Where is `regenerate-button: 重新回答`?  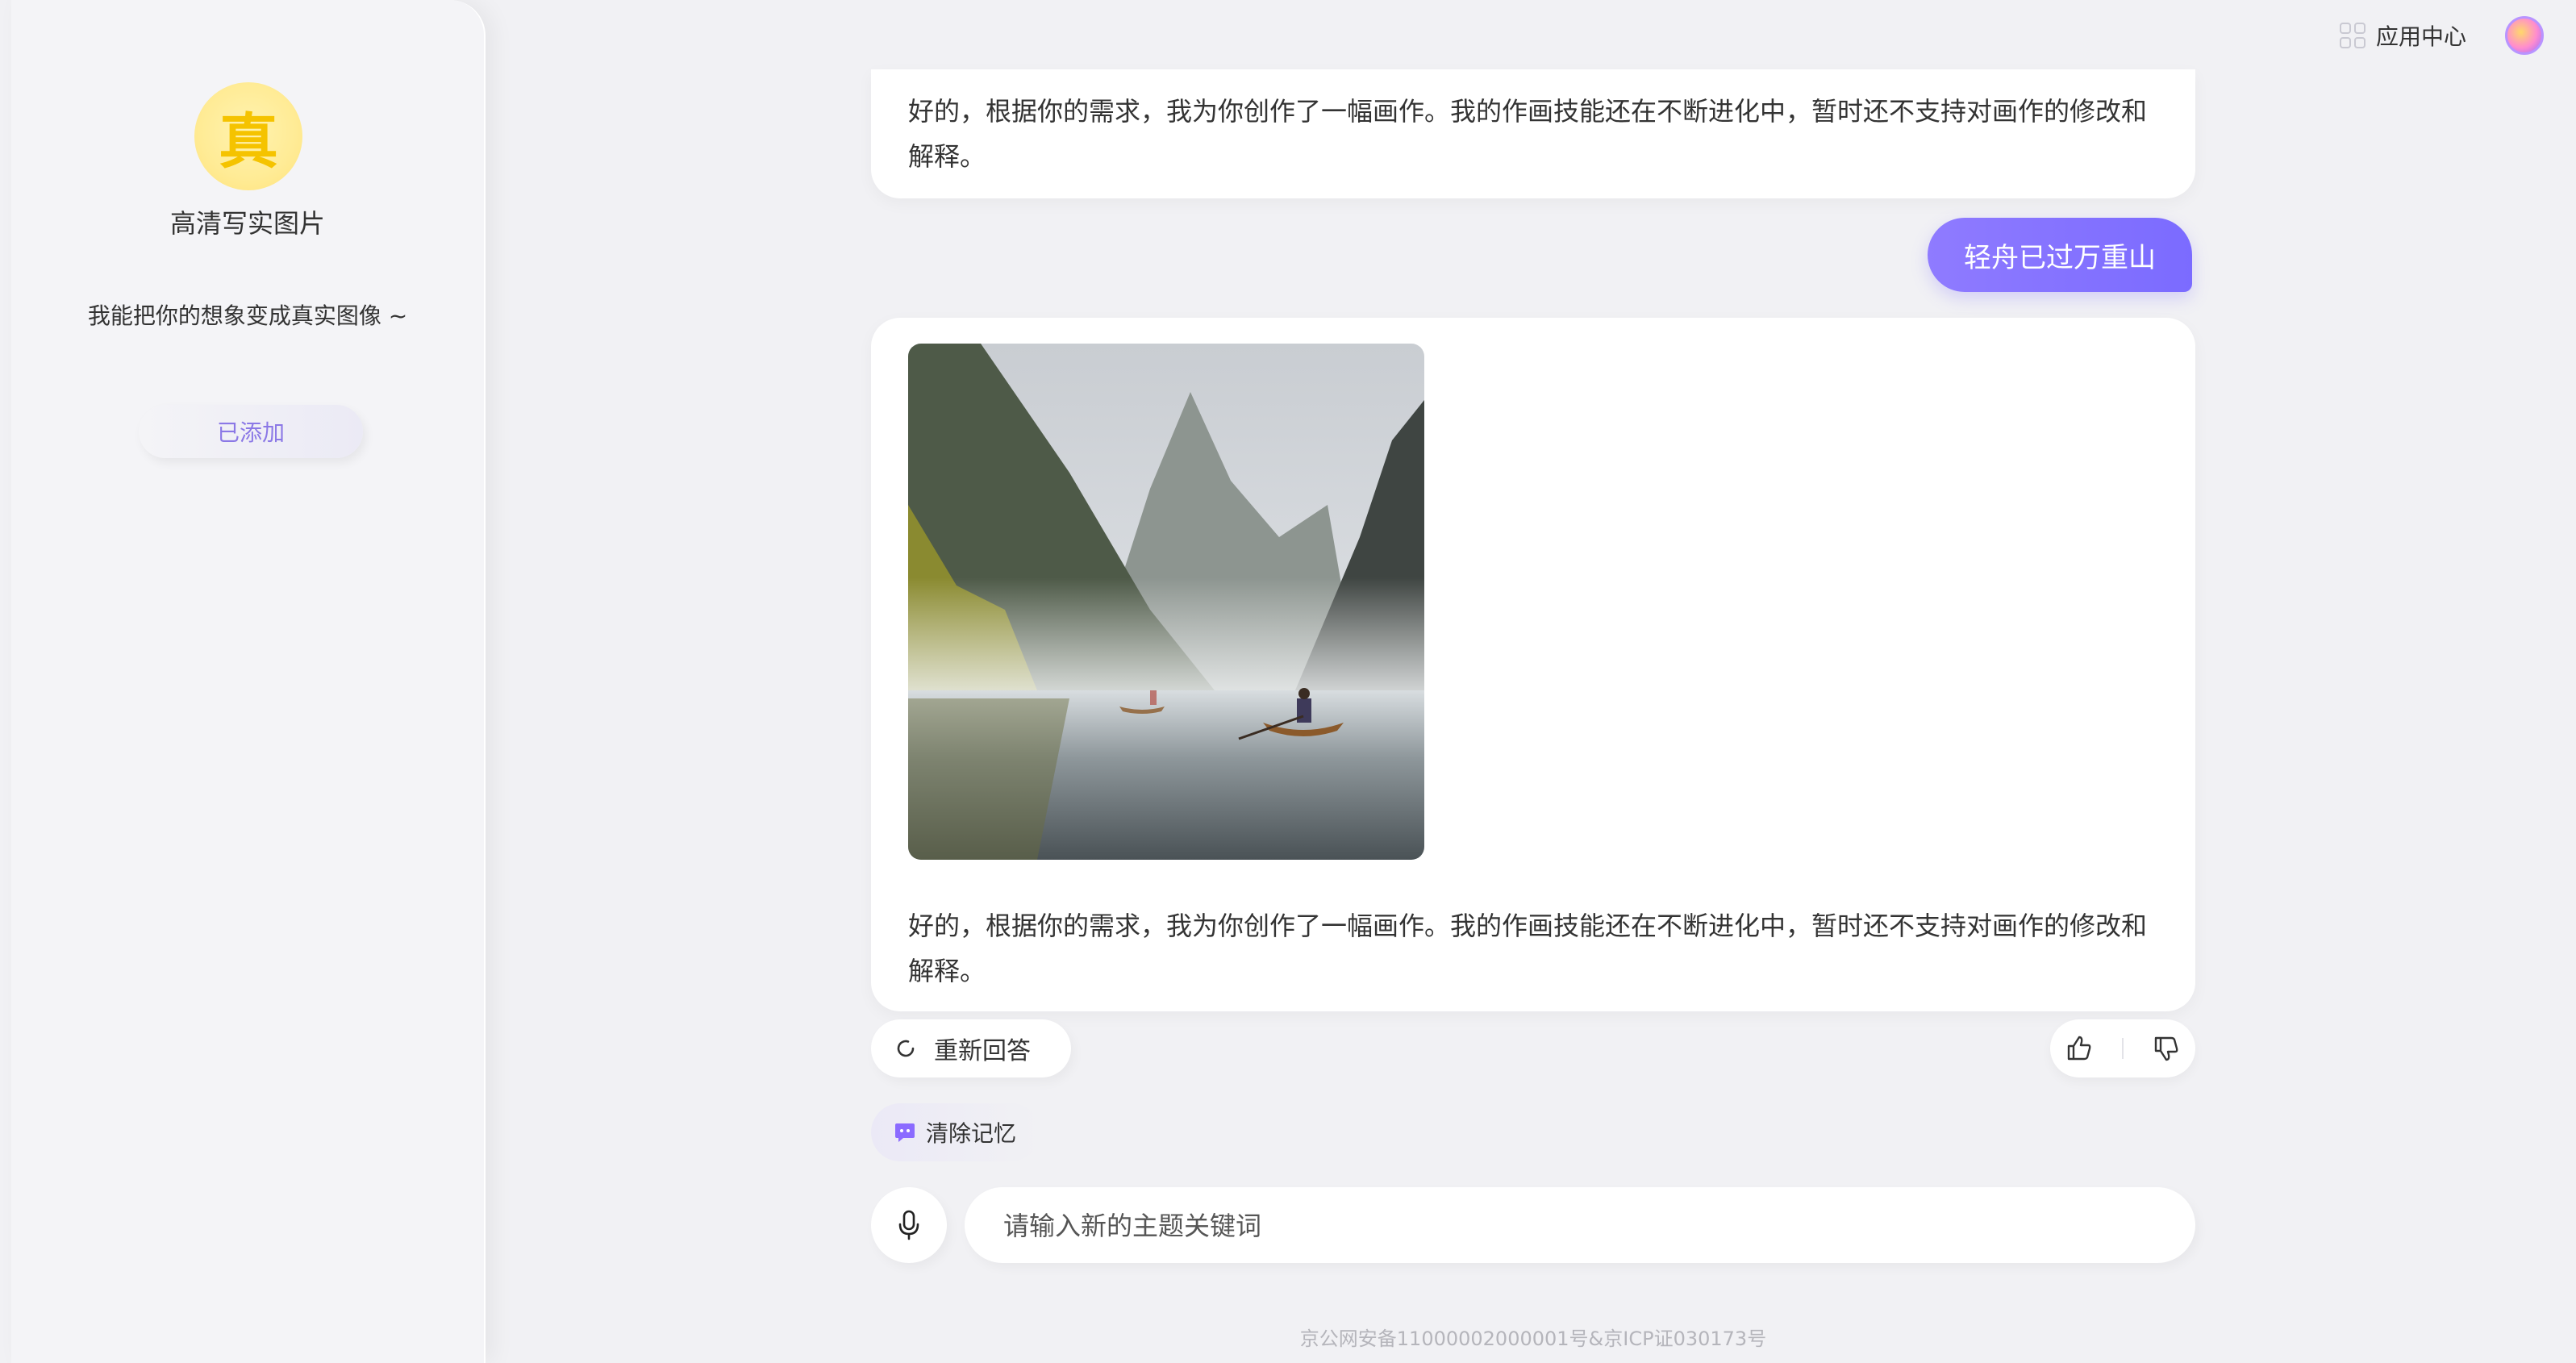 regenerate-button: 重新回答 is located at coordinates (971, 1048).